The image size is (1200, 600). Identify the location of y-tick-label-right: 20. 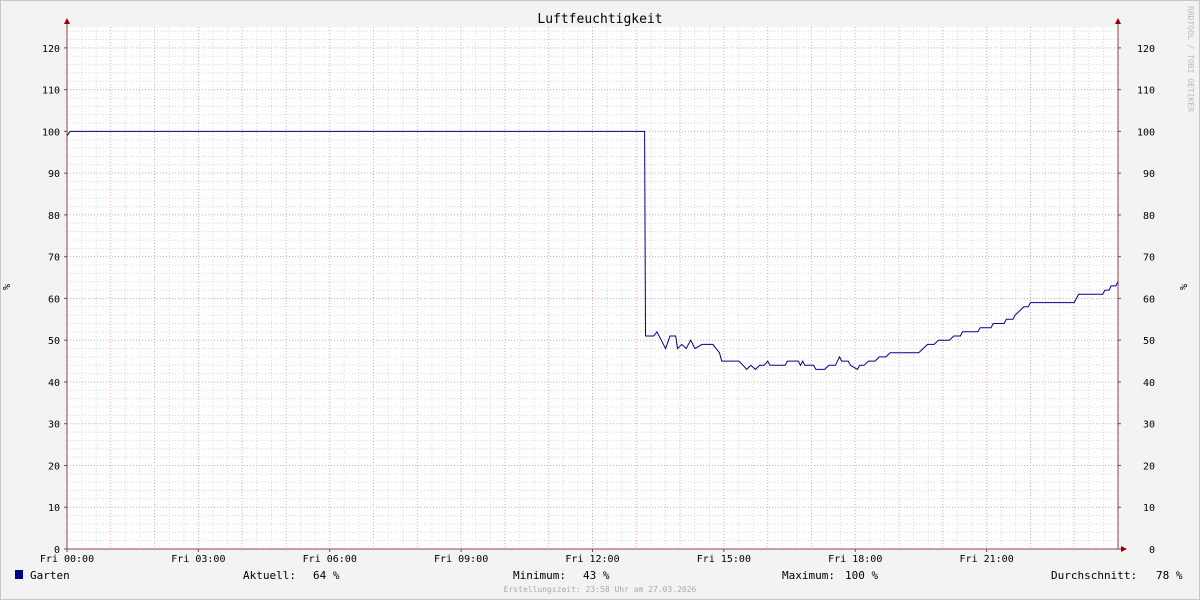
(1149, 466).